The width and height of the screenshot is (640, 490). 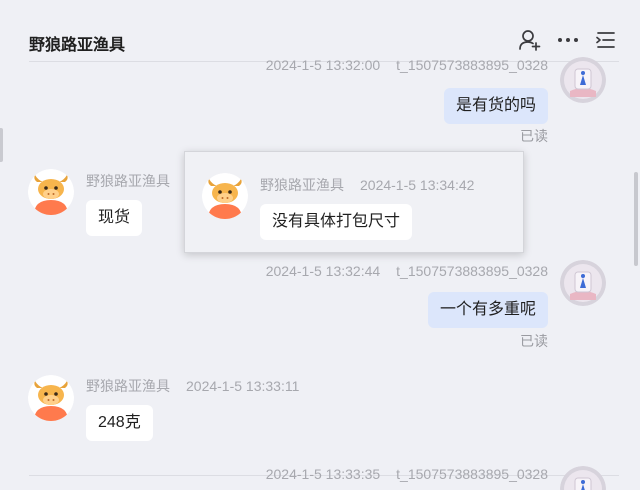 What do you see at coordinates (323, 65) in the screenshot?
I see `message-time: 2024-1-5 13:32:00` at bounding box center [323, 65].